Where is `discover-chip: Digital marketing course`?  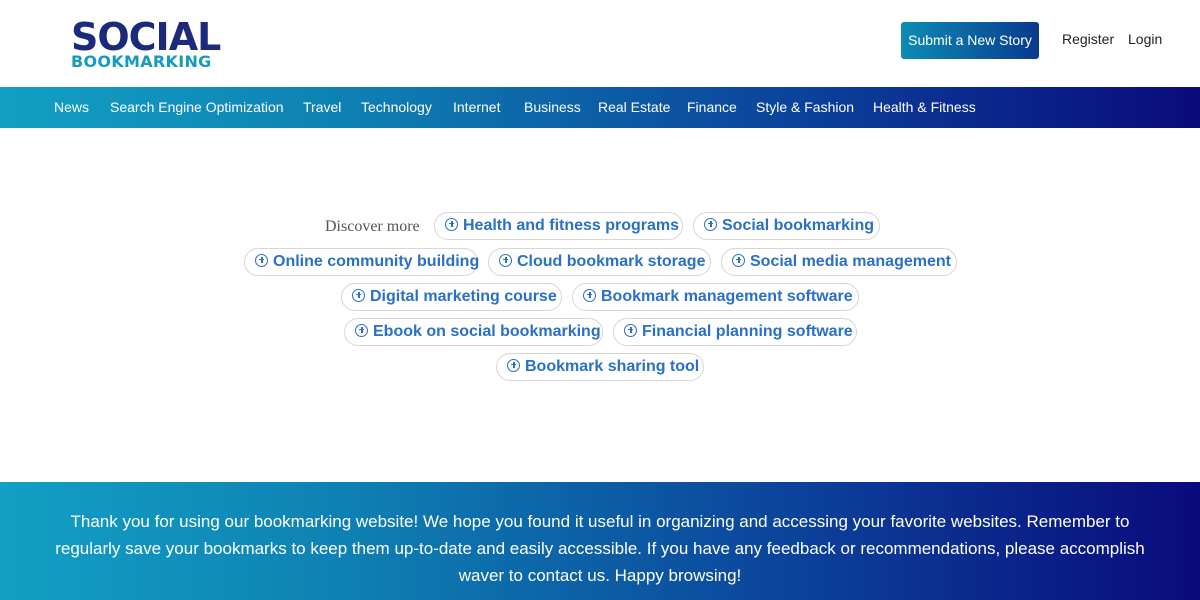 discover-chip: Digital marketing course is located at coordinates (451, 297).